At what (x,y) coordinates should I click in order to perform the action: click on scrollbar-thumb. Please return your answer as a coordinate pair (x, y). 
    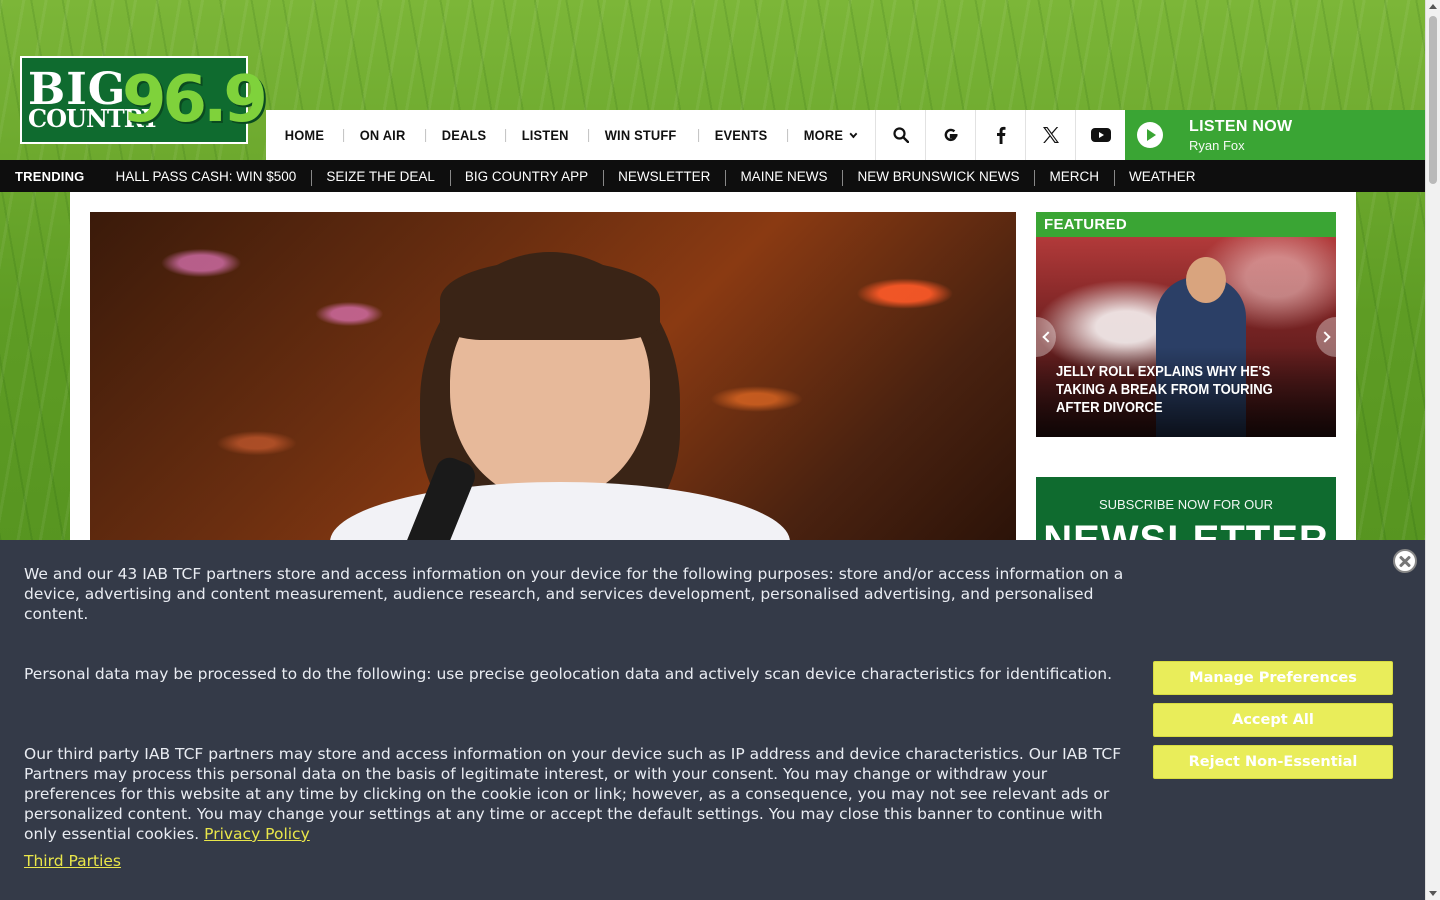
    Looking at the image, I should click on (1433, 100).